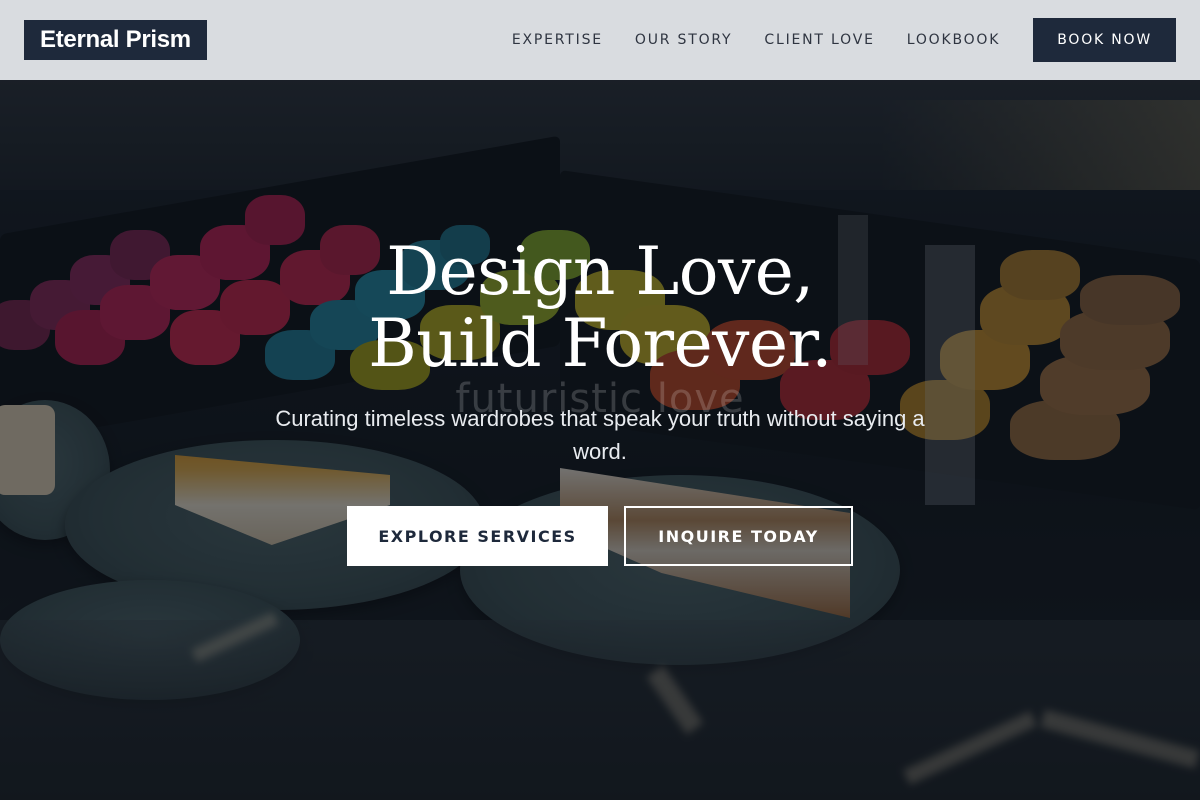 The image size is (1200, 800). Describe the element at coordinates (738, 536) in the screenshot. I see `inquire-today-button: INQUIRE TODAY` at that location.